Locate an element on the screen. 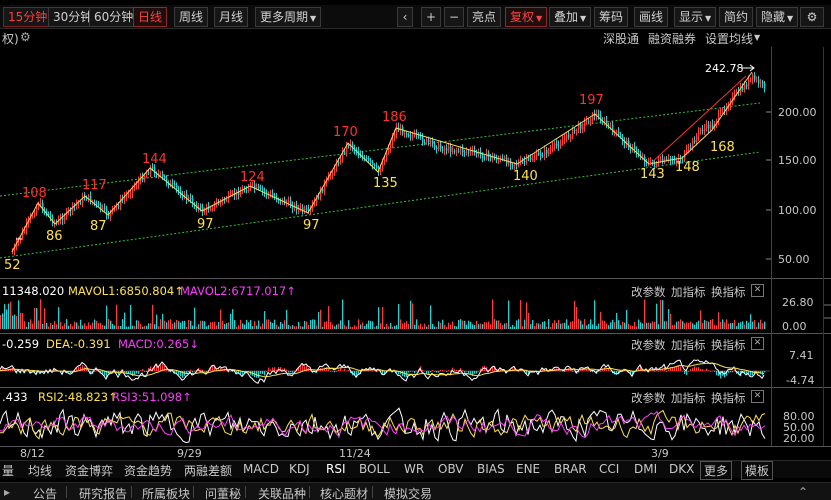 This screenshot has width=831, height=500. dea-value: DEA:-0.391 is located at coordinates (78, 344).